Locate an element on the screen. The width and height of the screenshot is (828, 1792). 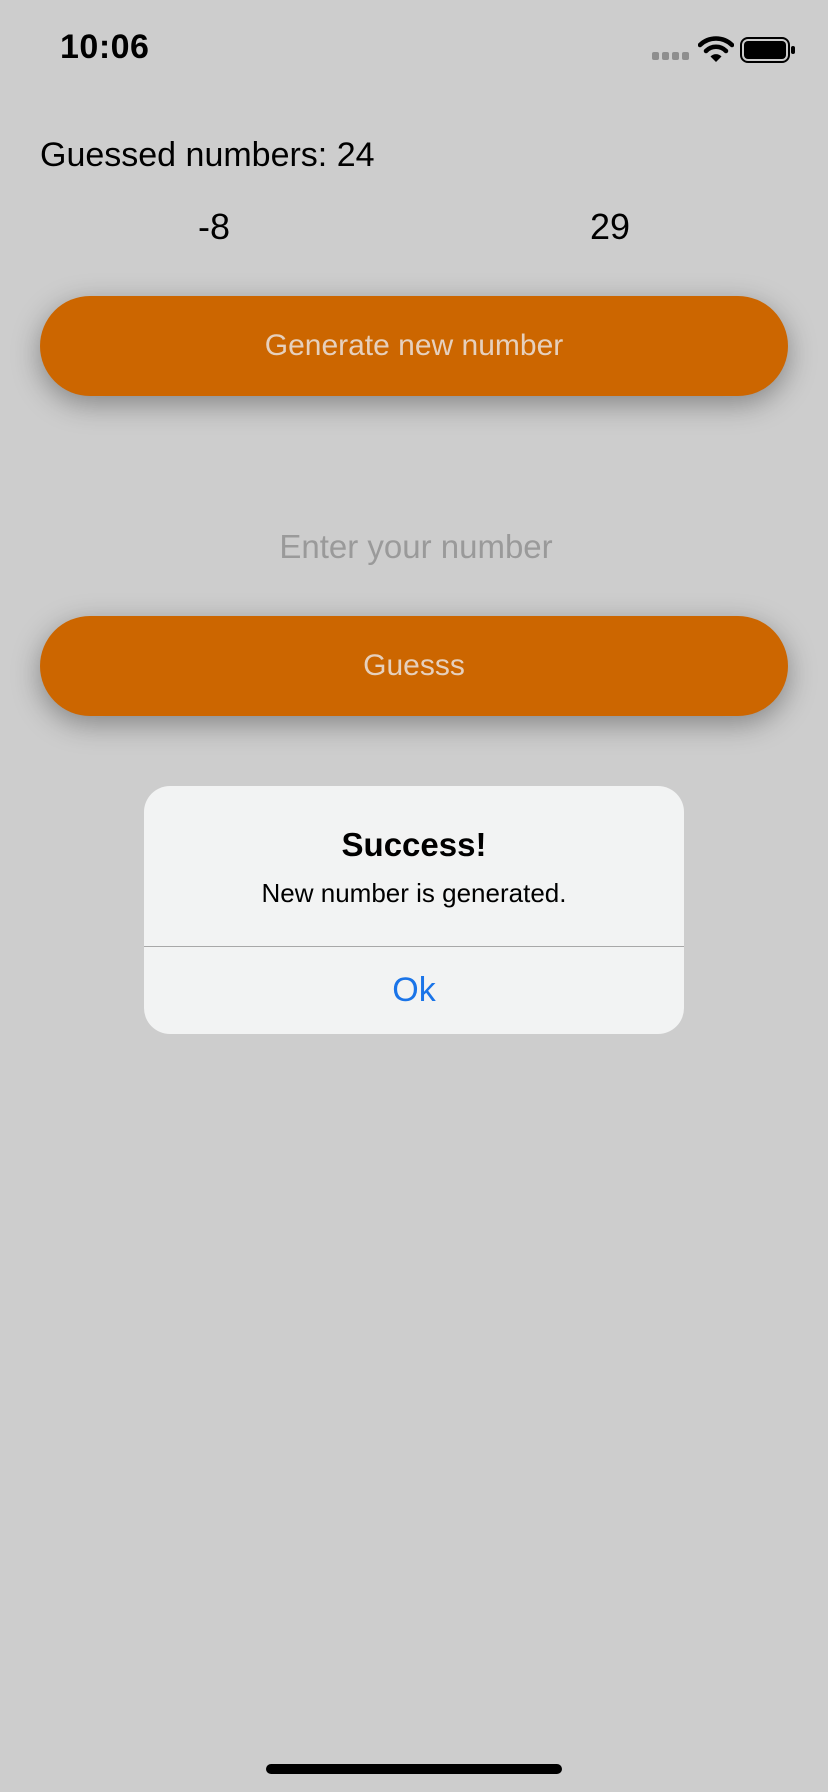
home-indicator is located at coordinates (414, 1769).